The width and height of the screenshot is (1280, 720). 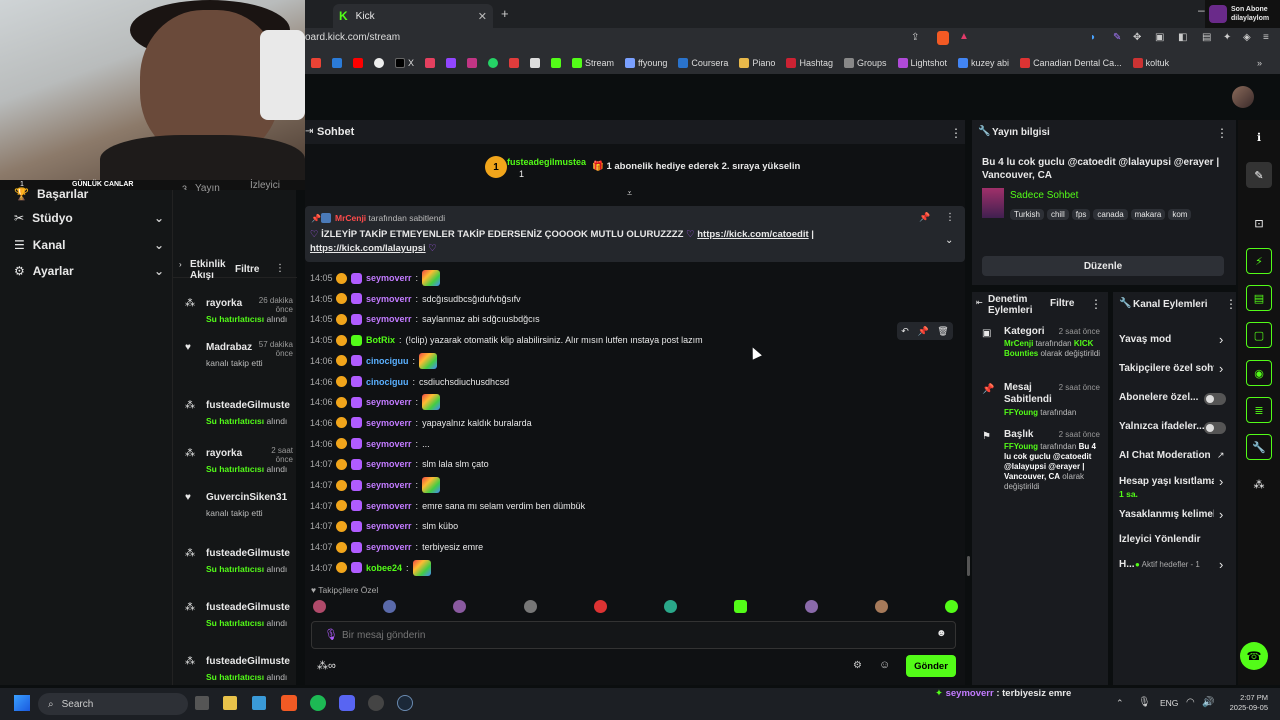 What do you see at coordinates (809, 63) in the screenshot?
I see `bookmark-hashtag: Hashtag` at bounding box center [809, 63].